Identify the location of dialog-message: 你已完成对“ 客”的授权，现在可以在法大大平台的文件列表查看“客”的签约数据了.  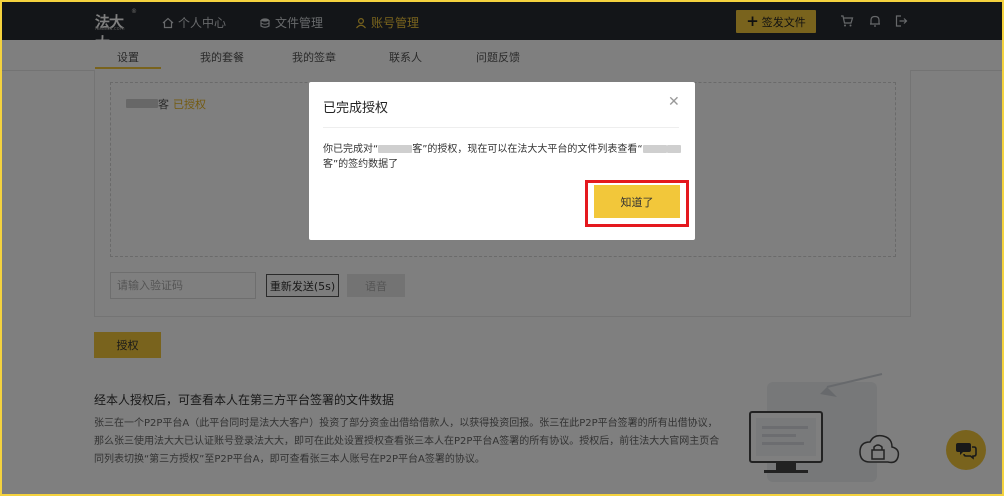
(503, 157).